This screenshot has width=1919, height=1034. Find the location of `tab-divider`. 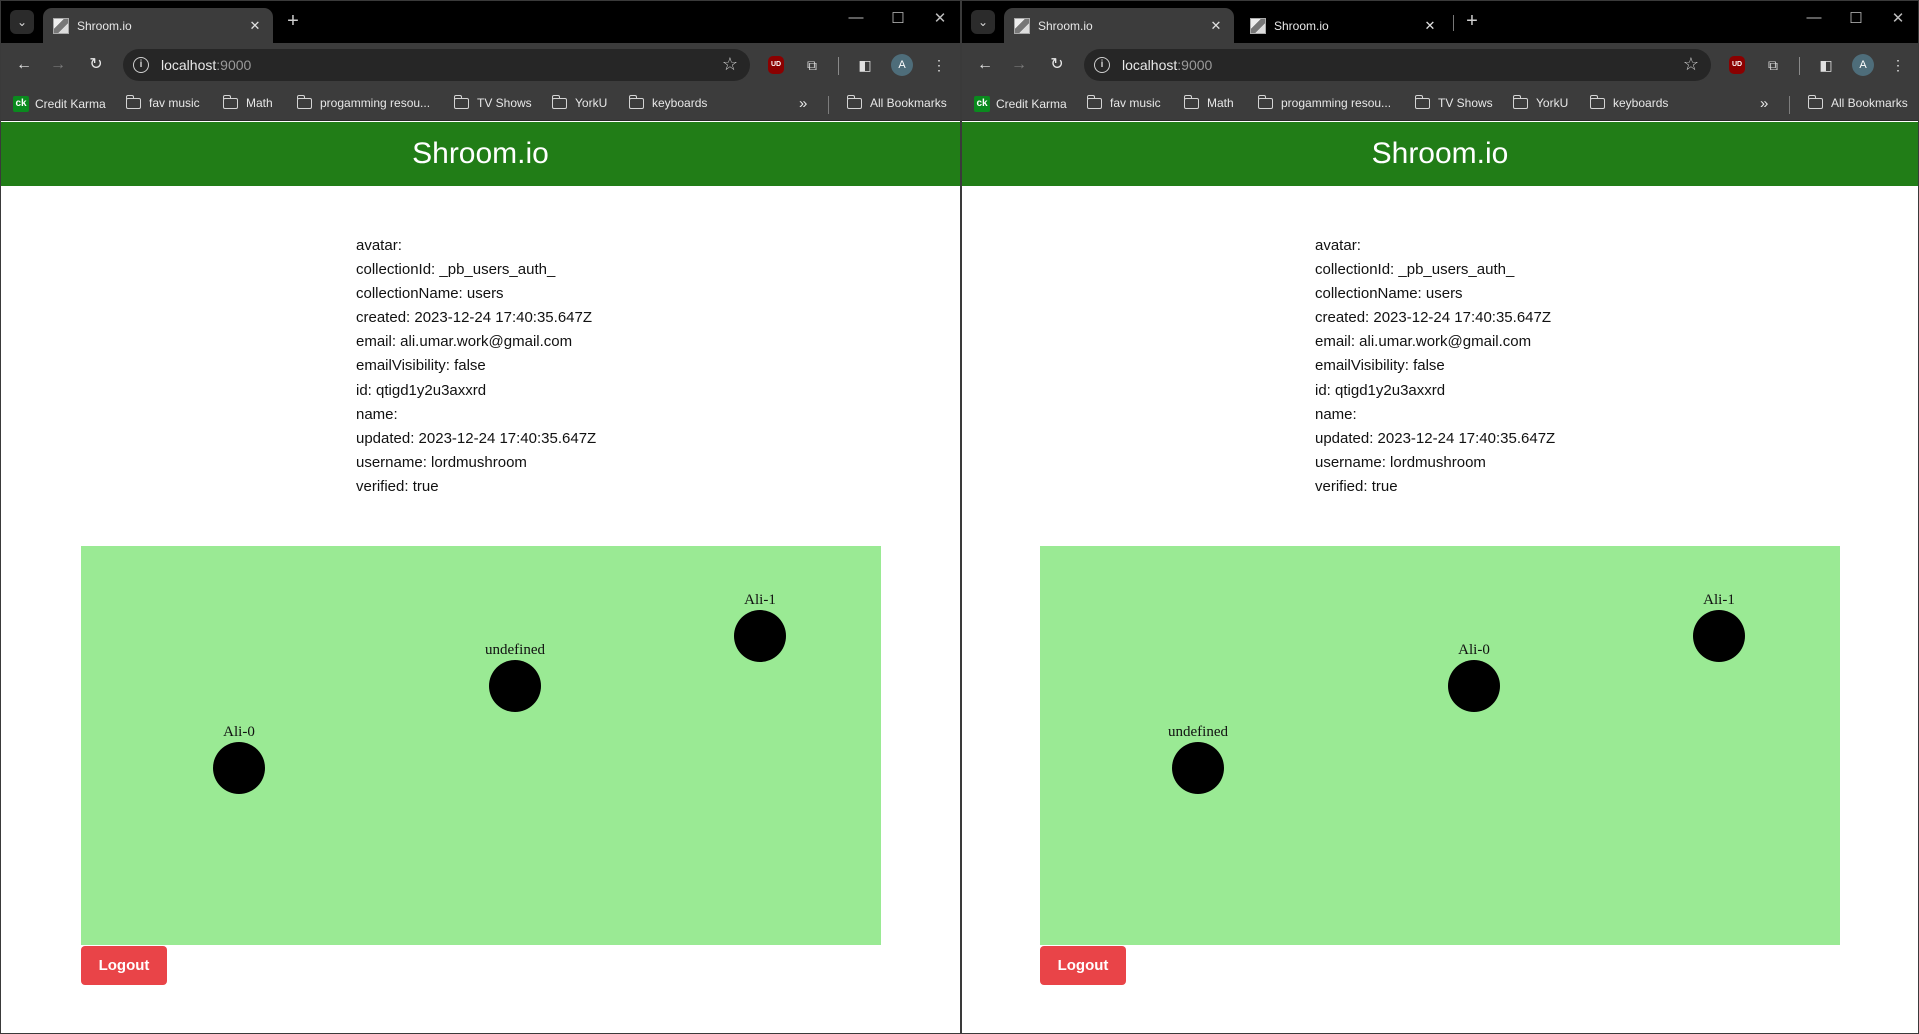

tab-divider is located at coordinates (1453, 23).